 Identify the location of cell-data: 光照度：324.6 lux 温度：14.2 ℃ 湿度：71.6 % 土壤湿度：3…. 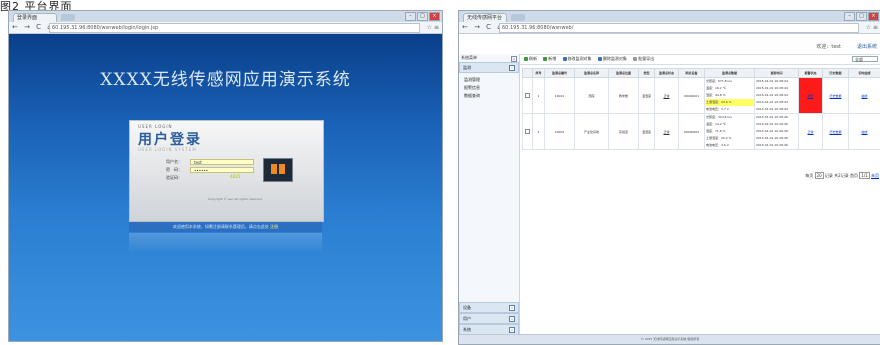
(730, 132).